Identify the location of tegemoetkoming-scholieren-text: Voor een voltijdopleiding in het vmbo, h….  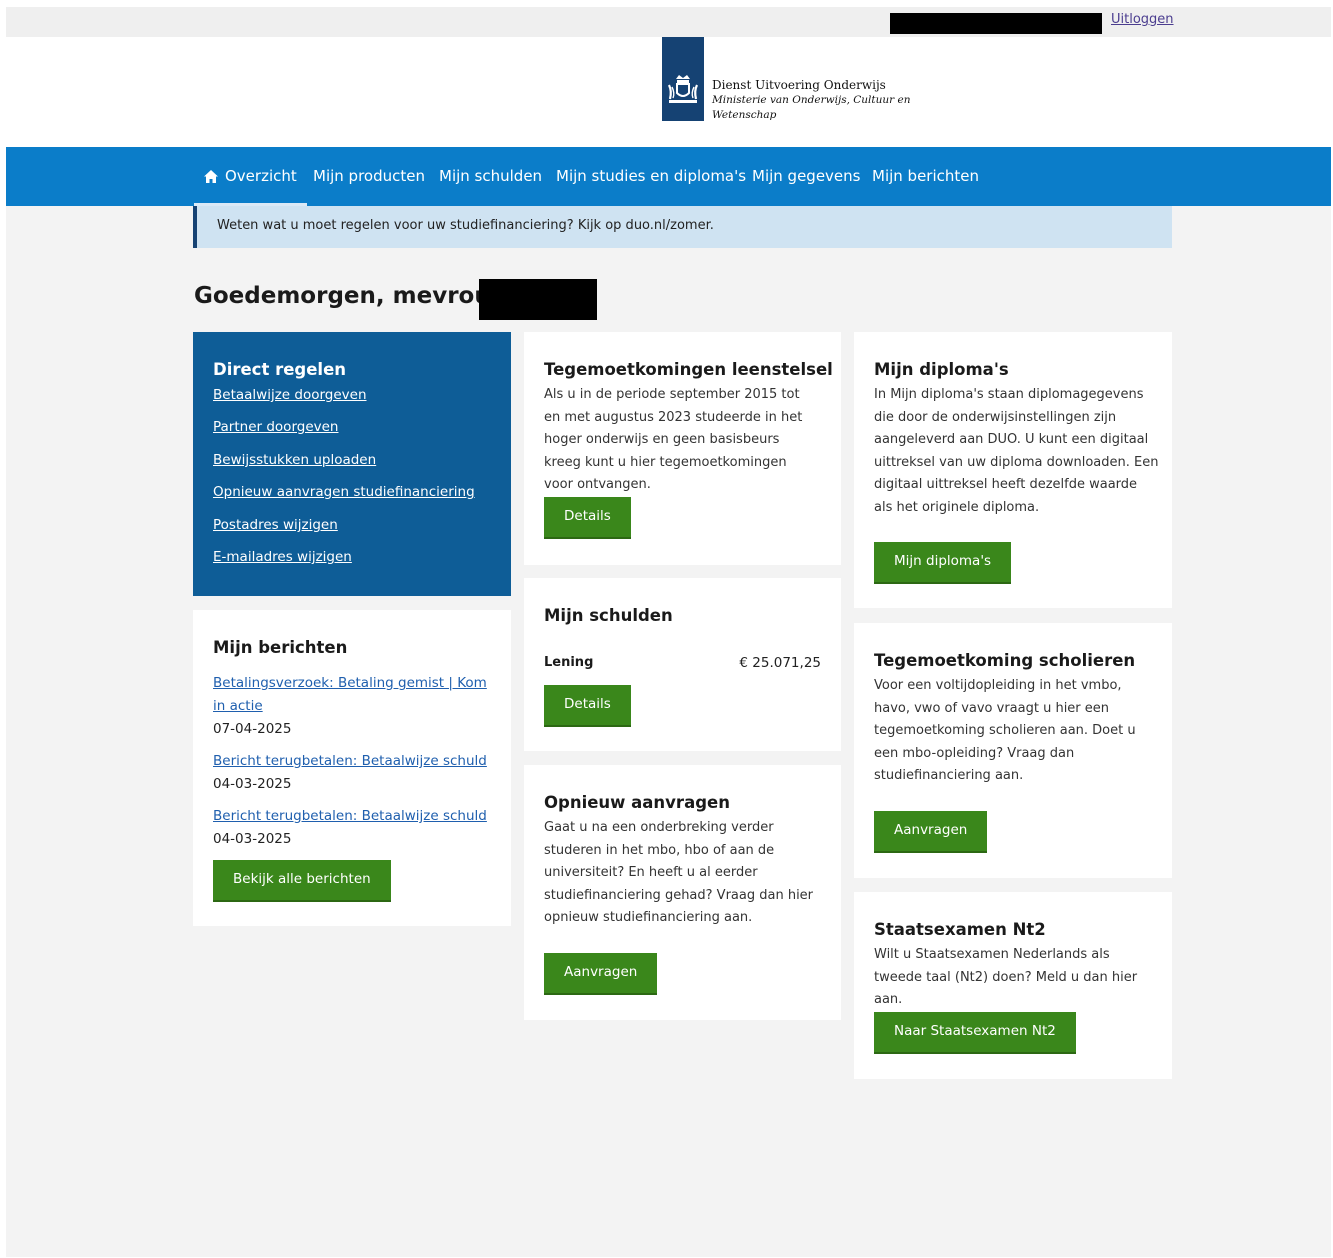
(1005, 730).